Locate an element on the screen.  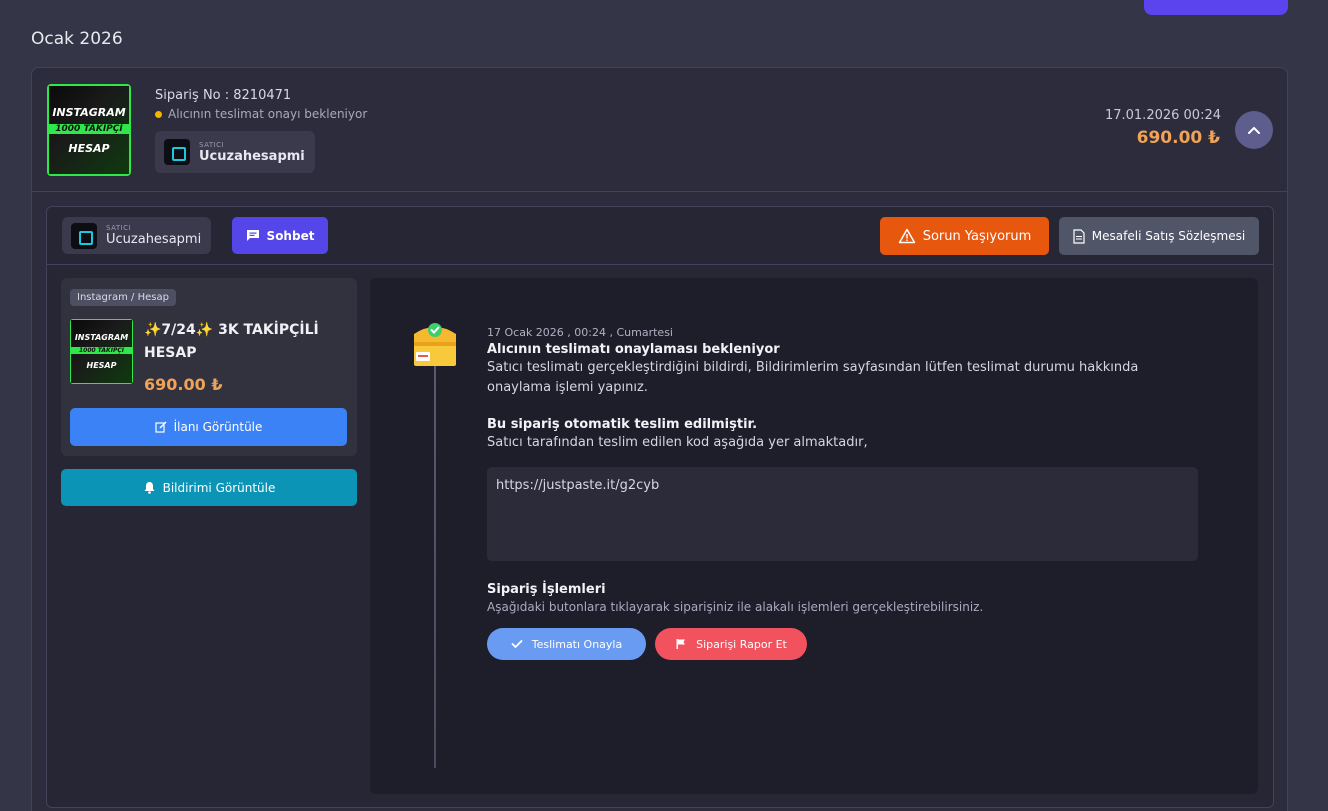
flag-icon is located at coordinates (681, 644).